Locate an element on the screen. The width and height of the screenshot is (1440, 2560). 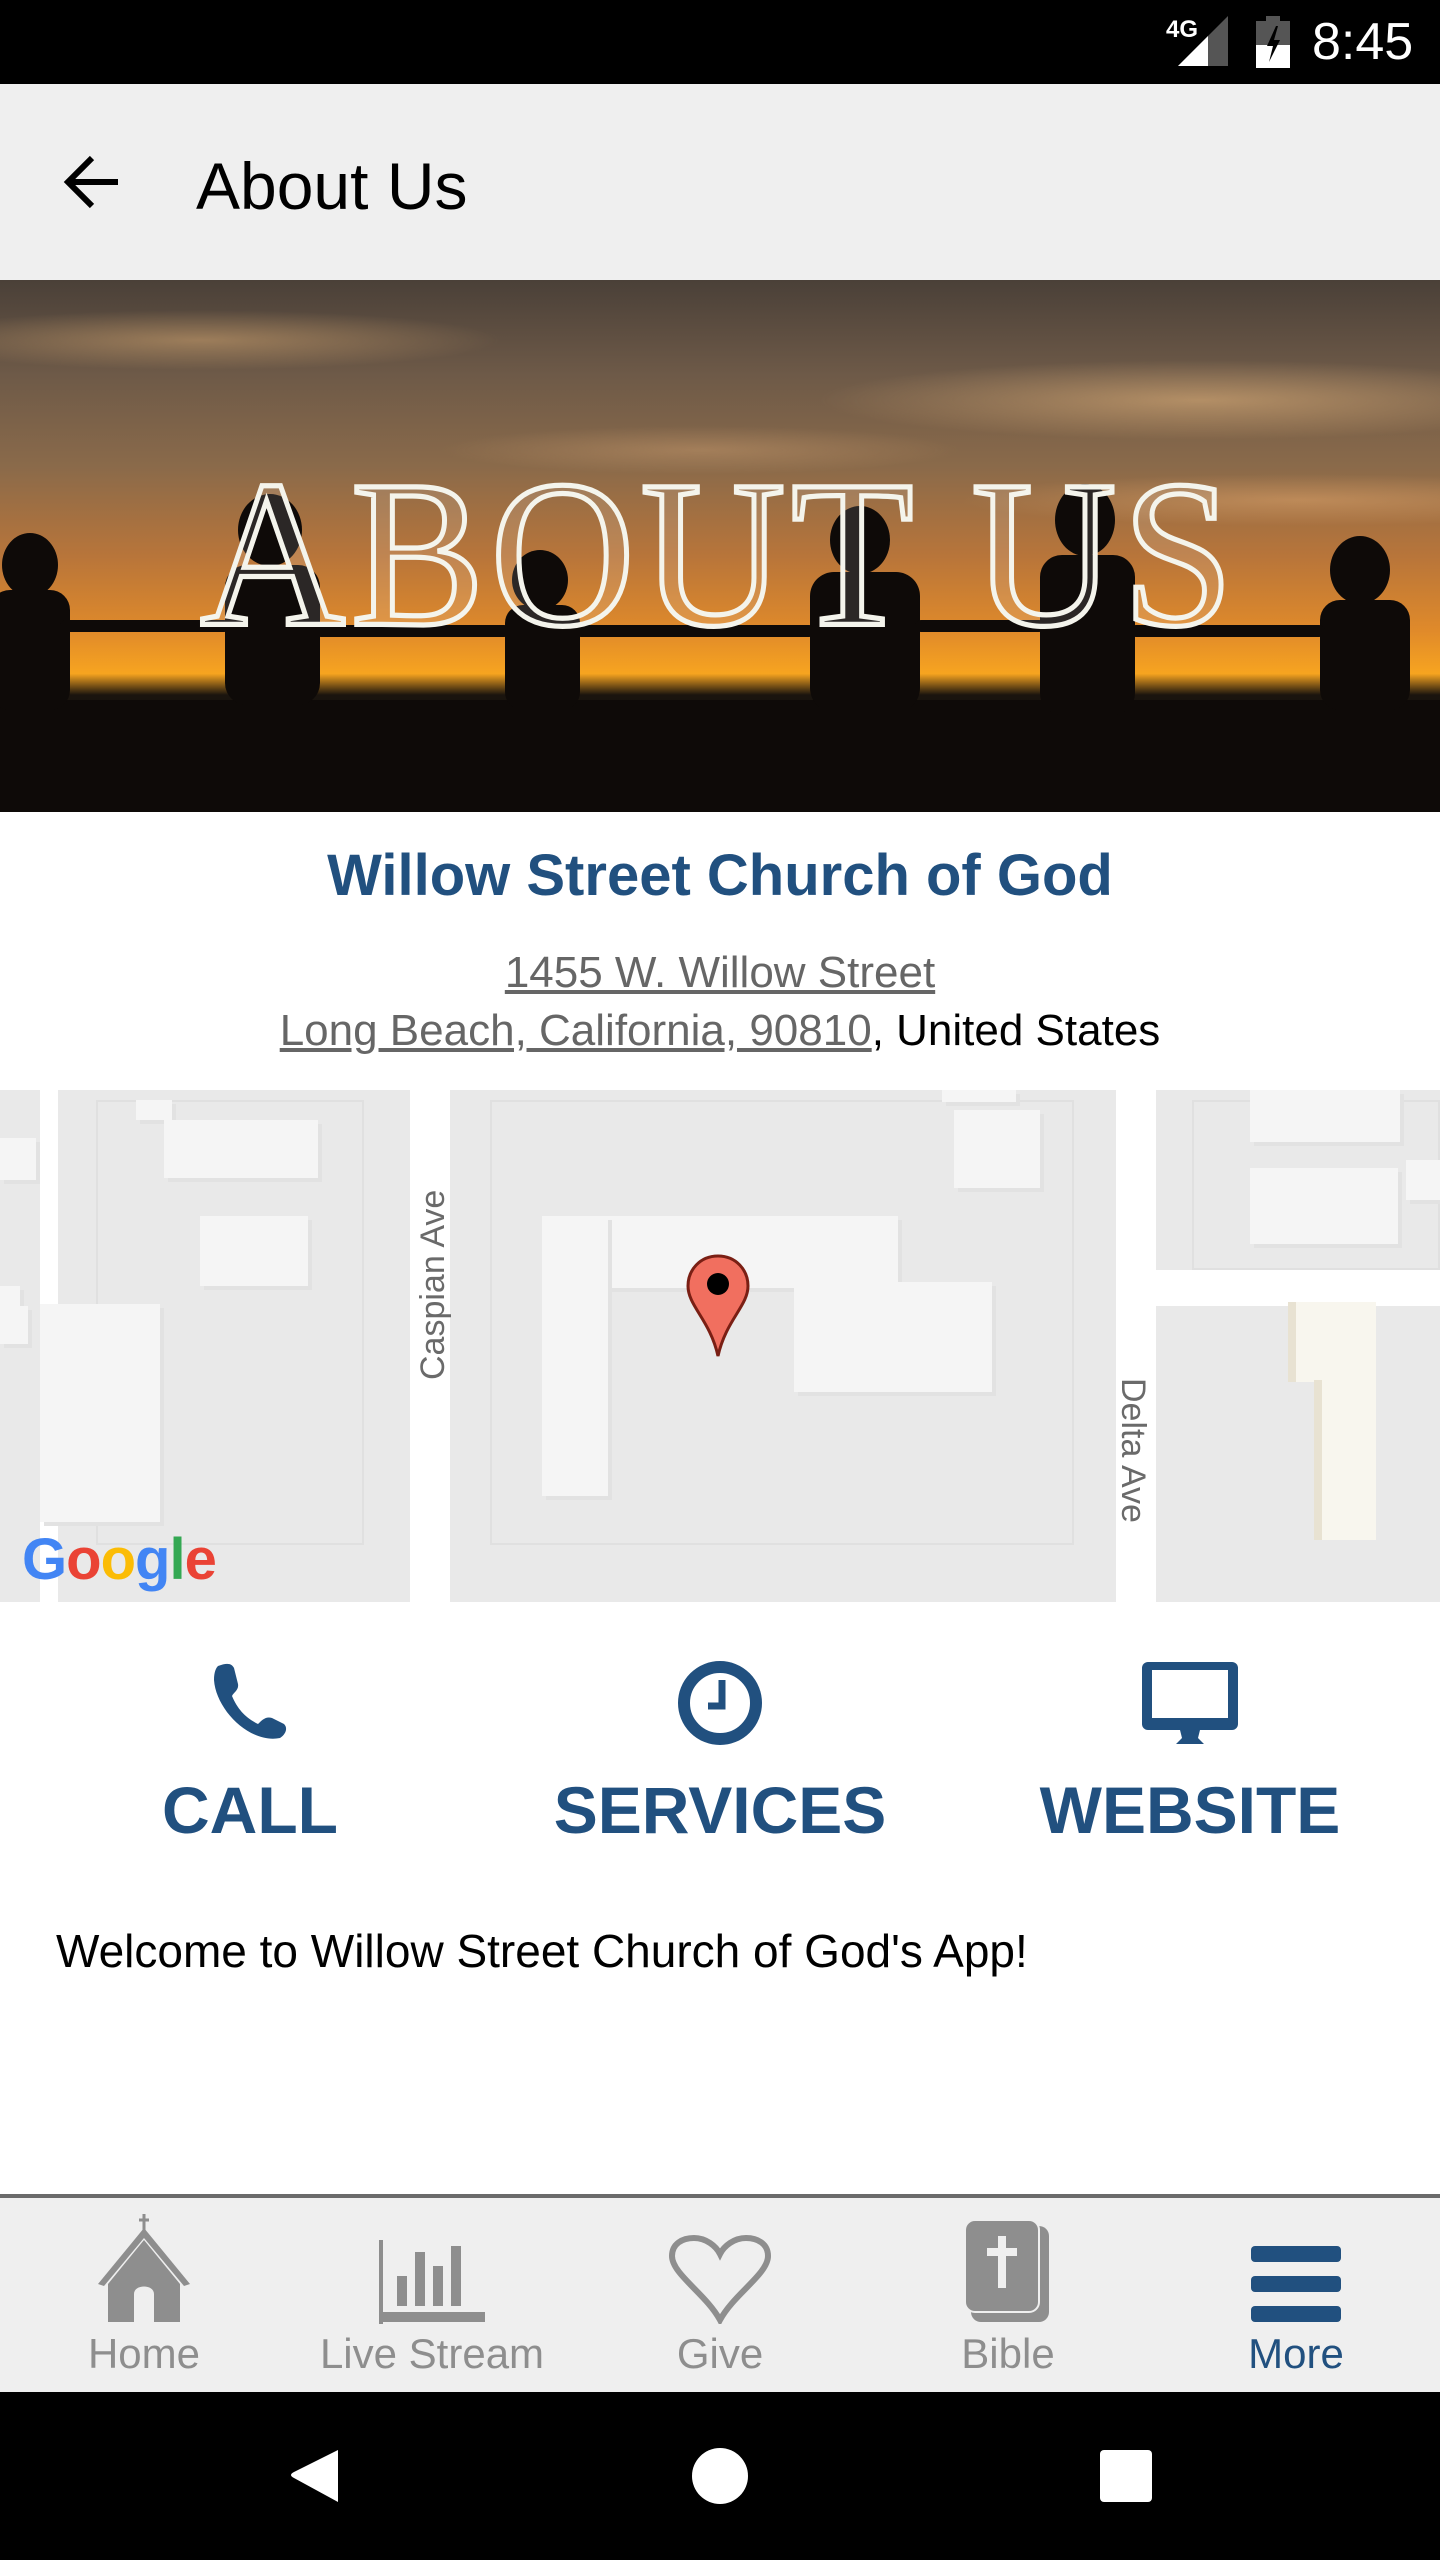
square-recents-icon is located at coordinates (1126, 2476).